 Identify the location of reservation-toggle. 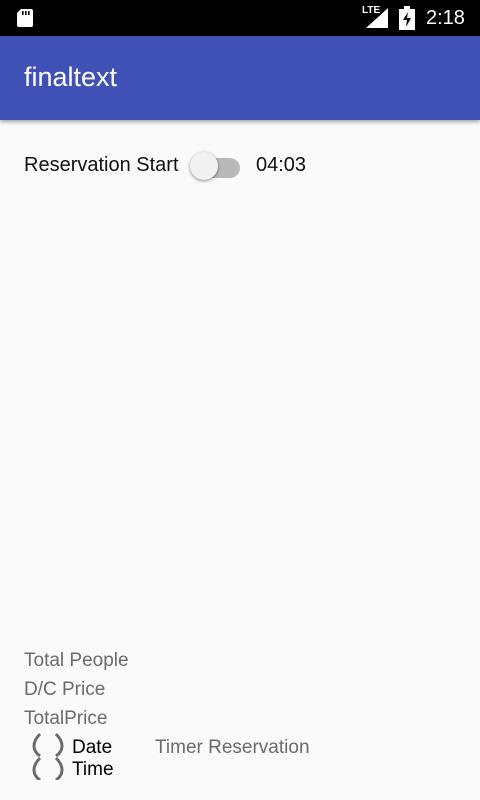
(216, 166).